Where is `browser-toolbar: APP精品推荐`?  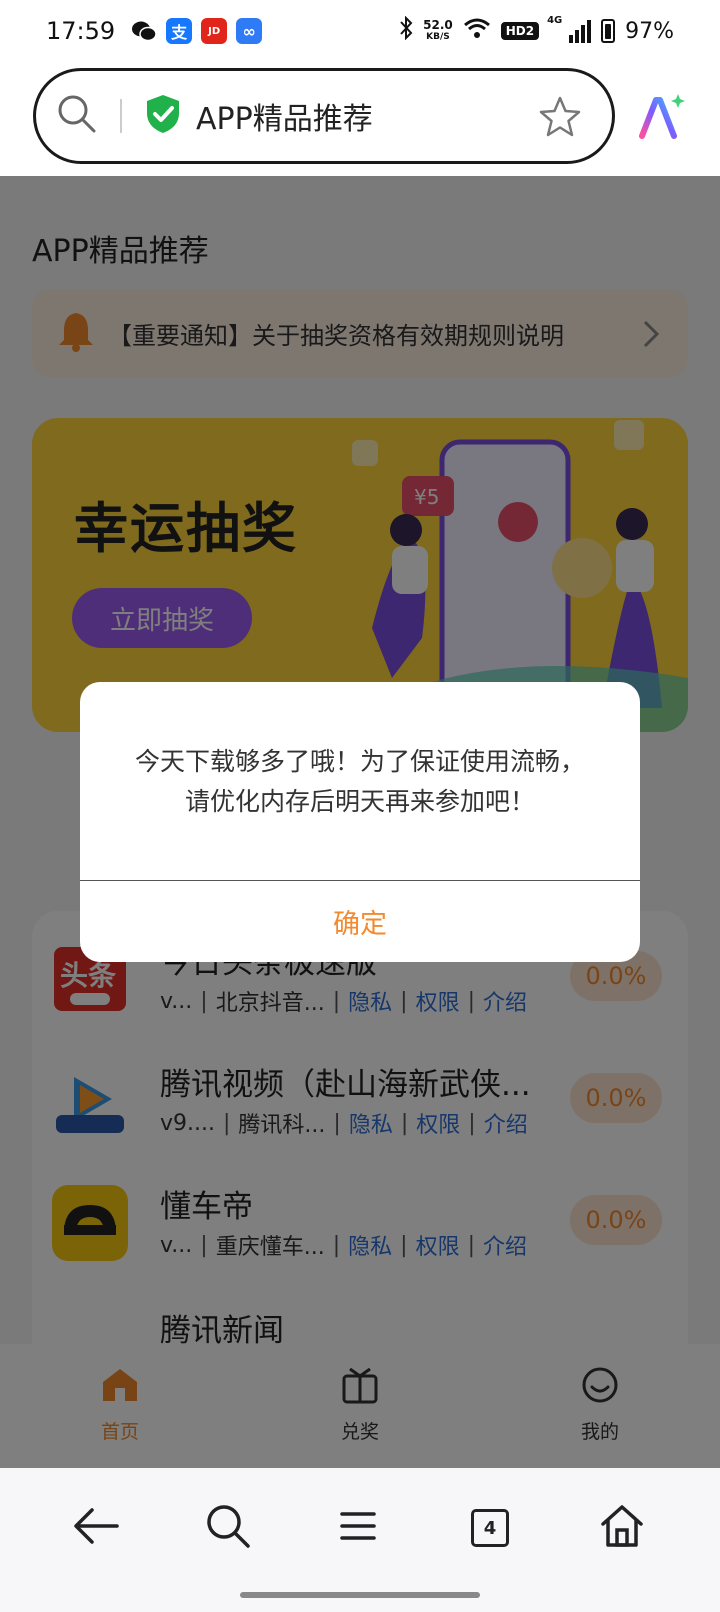 browser-toolbar: APP精品推荐 is located at coordinates (360, 119).